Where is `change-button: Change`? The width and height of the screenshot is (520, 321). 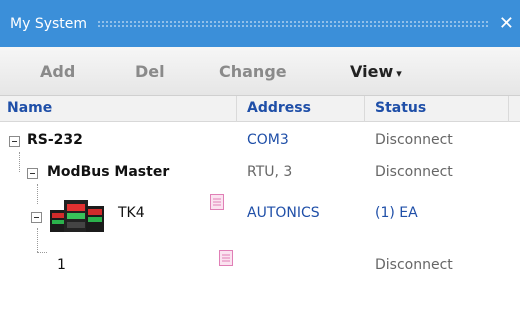
change-button: Change is located at coordinates (253, 71).